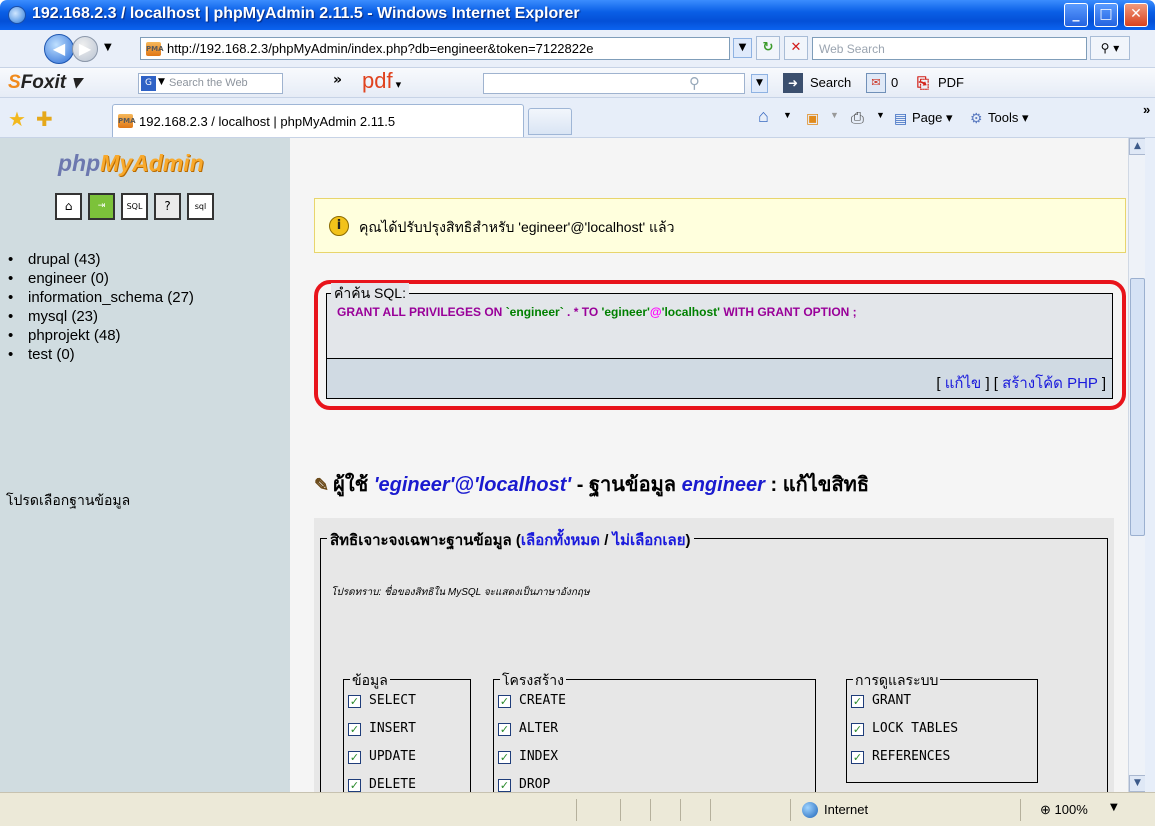 This screenshot has width=1155, height=826. What do you see at coordinates (167, 206) in the screenshot?
I see `help-icon: ?` at bounding box center [167, 206].